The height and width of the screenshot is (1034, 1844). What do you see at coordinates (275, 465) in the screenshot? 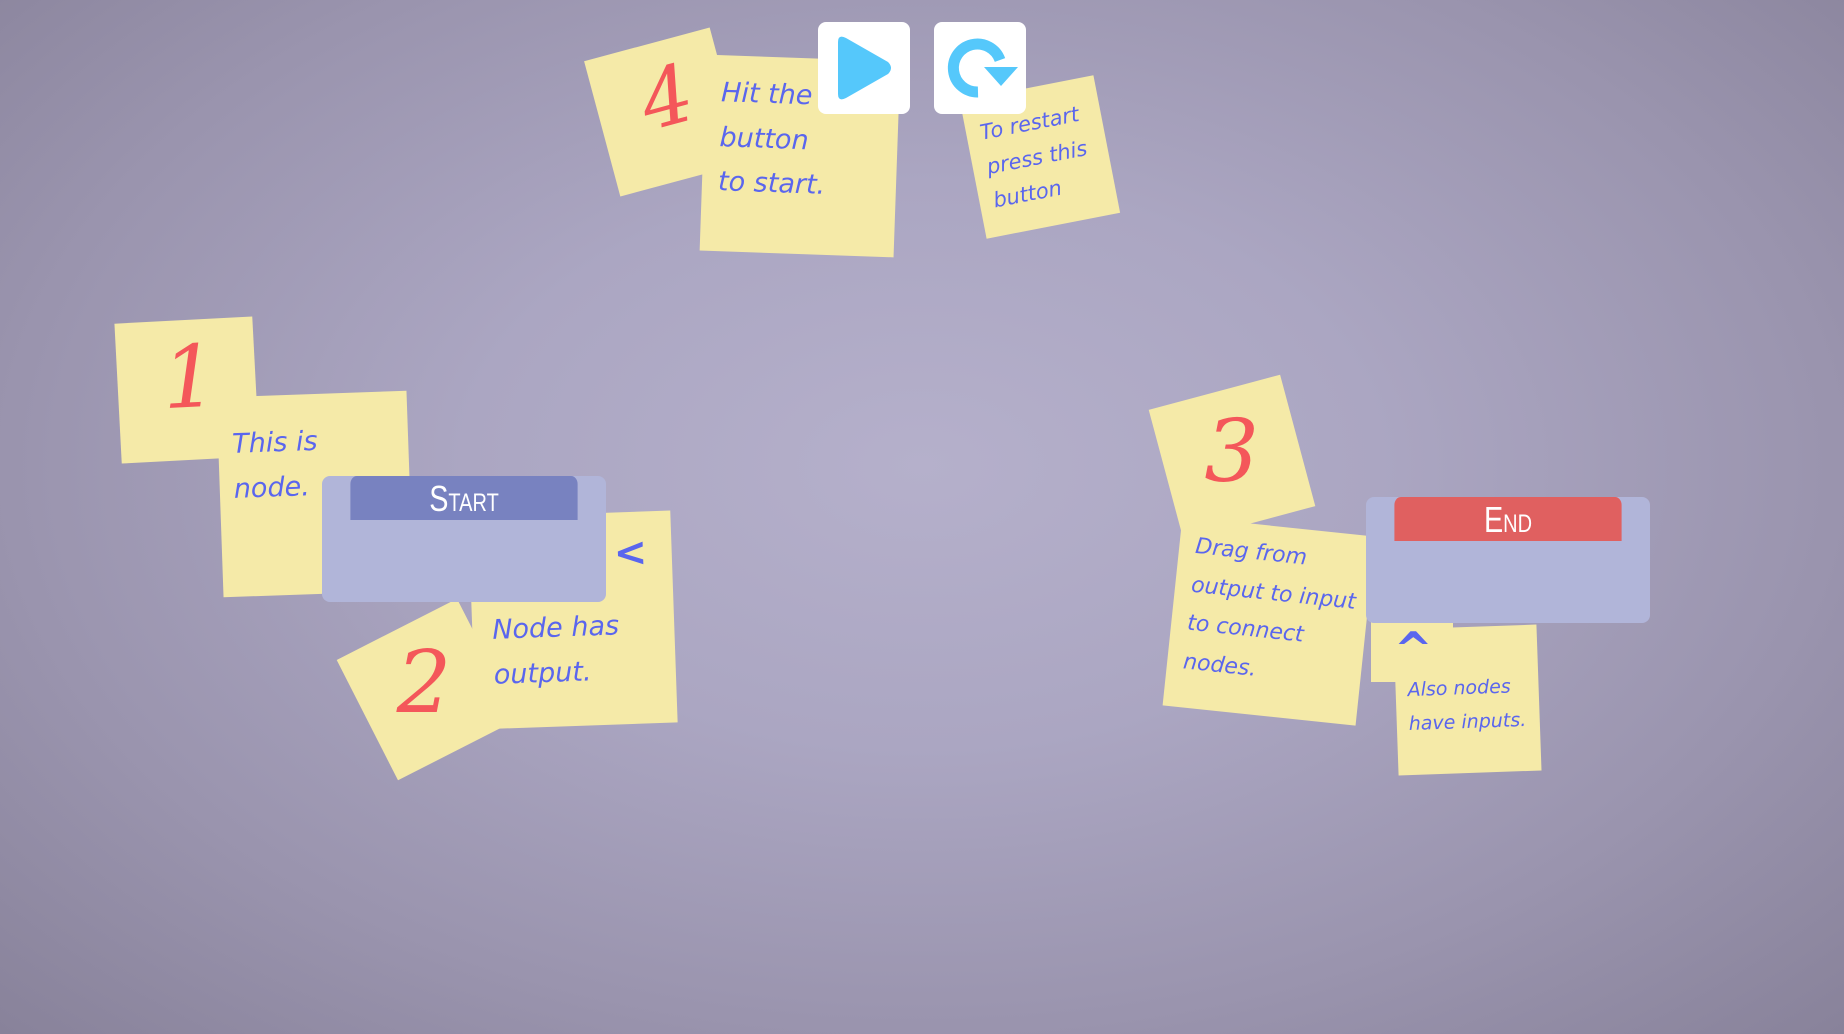
I see `step1-text: This is node.` at bounding box center [275, 465].